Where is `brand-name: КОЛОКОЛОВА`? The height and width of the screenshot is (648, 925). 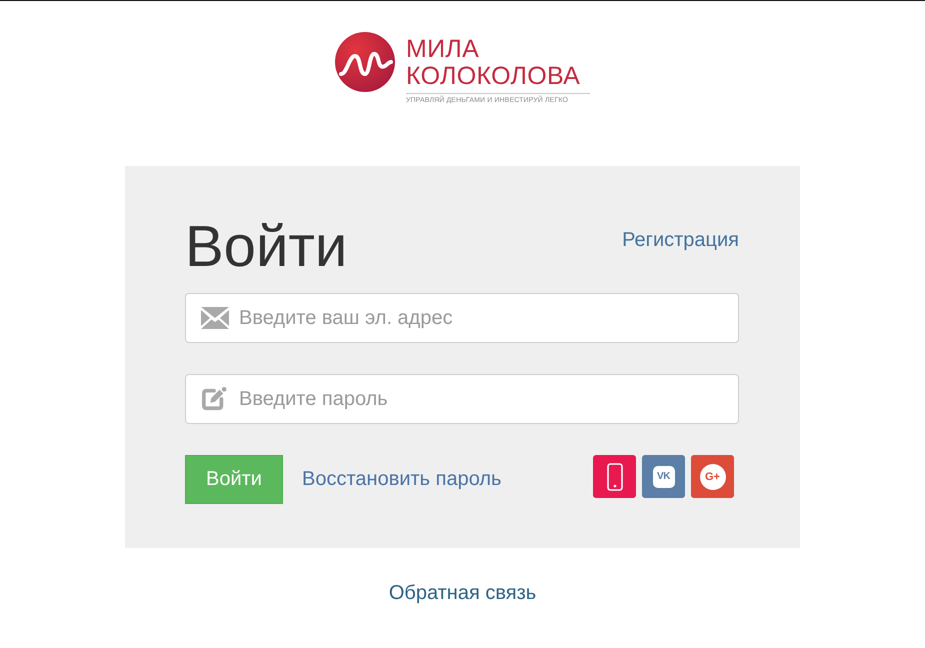 brand-name: КОЛОКОЛОВА is located at coordinates (494, 76).